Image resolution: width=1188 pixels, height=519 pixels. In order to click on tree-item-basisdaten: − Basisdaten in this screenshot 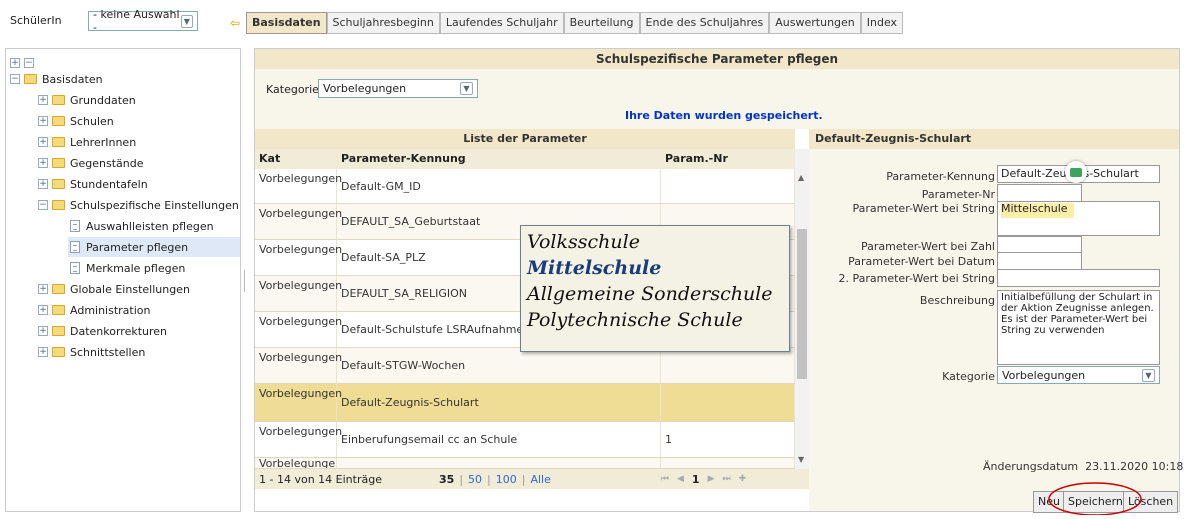, I will do `click(56, 79)`.